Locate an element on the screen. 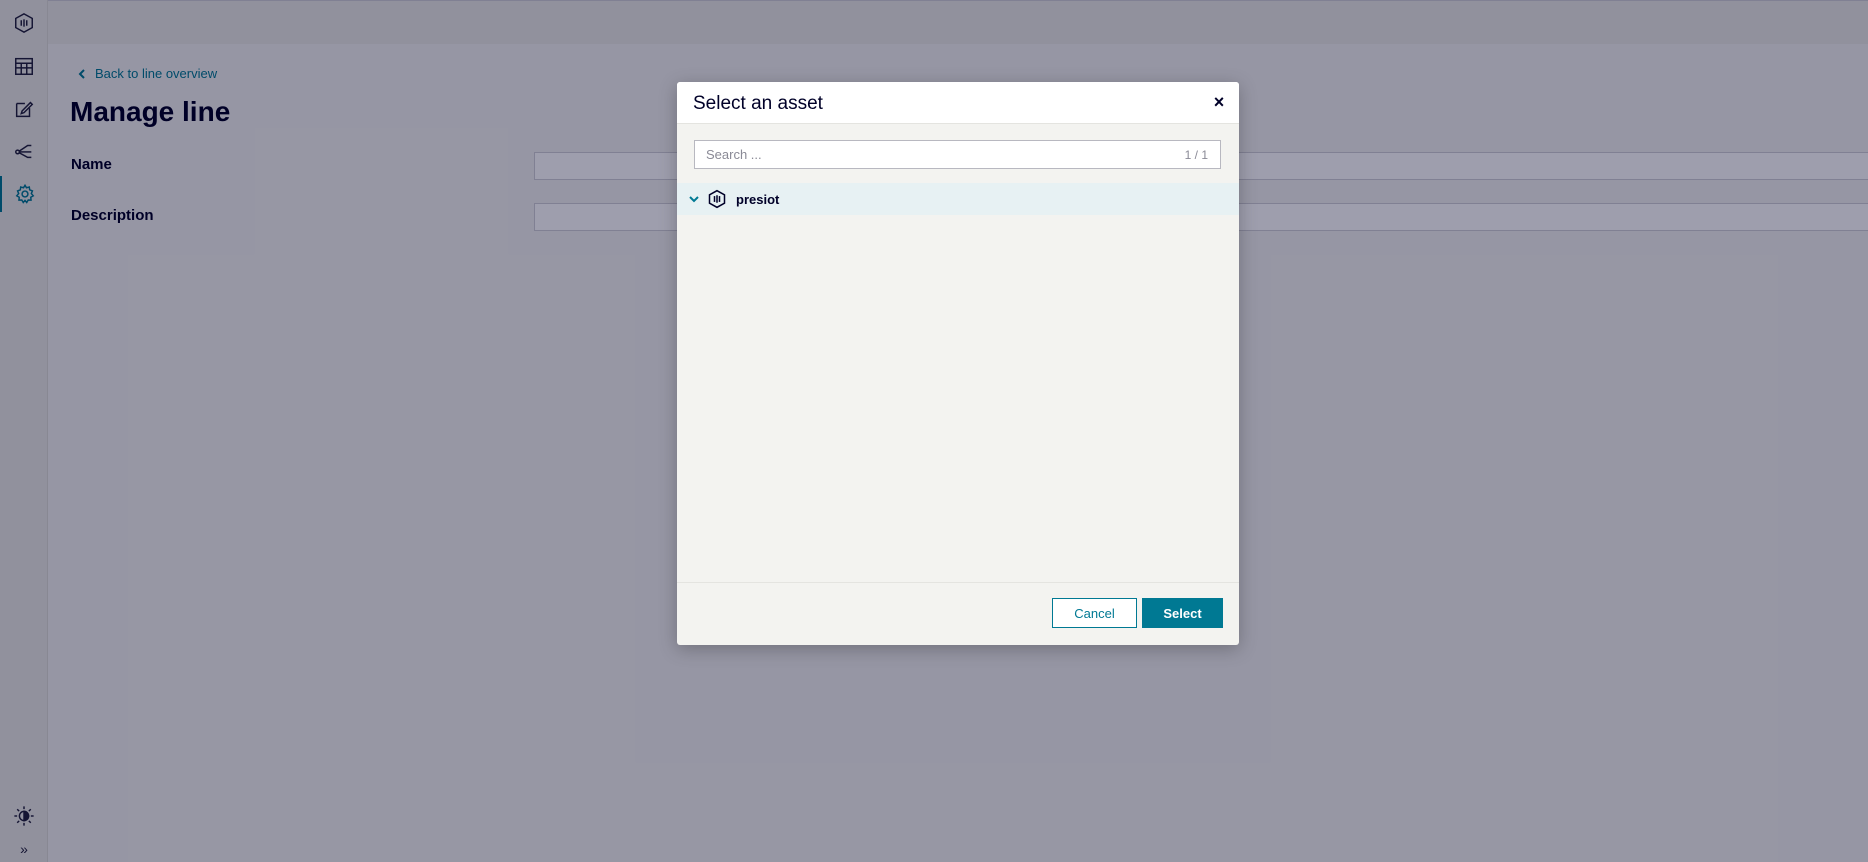 This screenshot has height=862, width=1868. asset-search: 1 / 1 is located at coordinates (957, 154).